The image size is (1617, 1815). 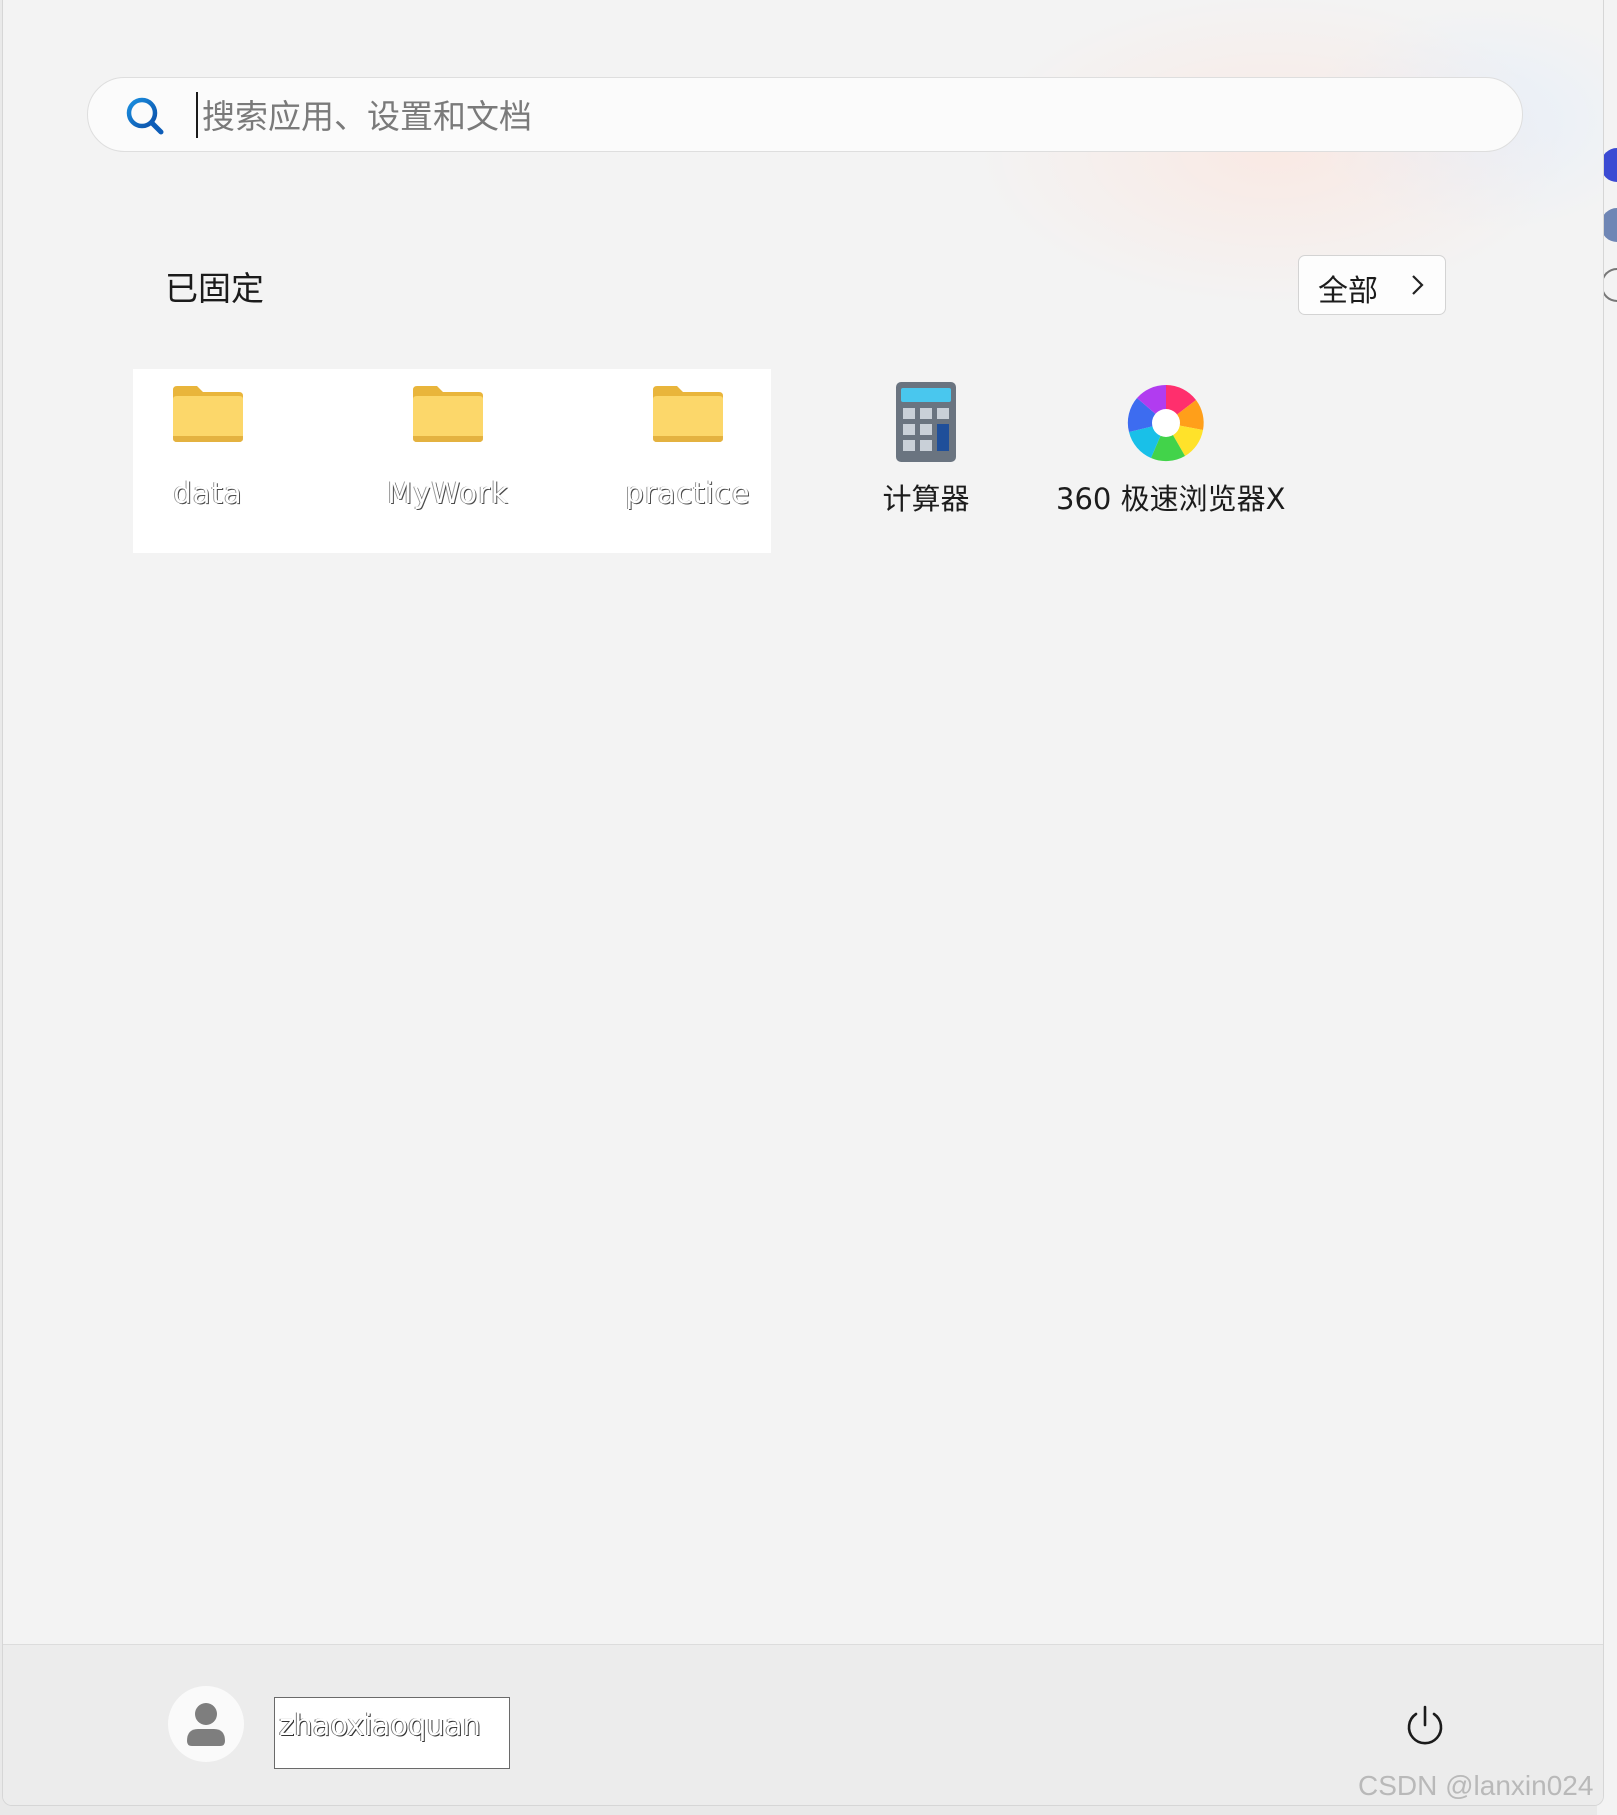 What do you see at coordinates (842, 116) in the screenshot?
I see `search-input` at bounding box center [842, 116].